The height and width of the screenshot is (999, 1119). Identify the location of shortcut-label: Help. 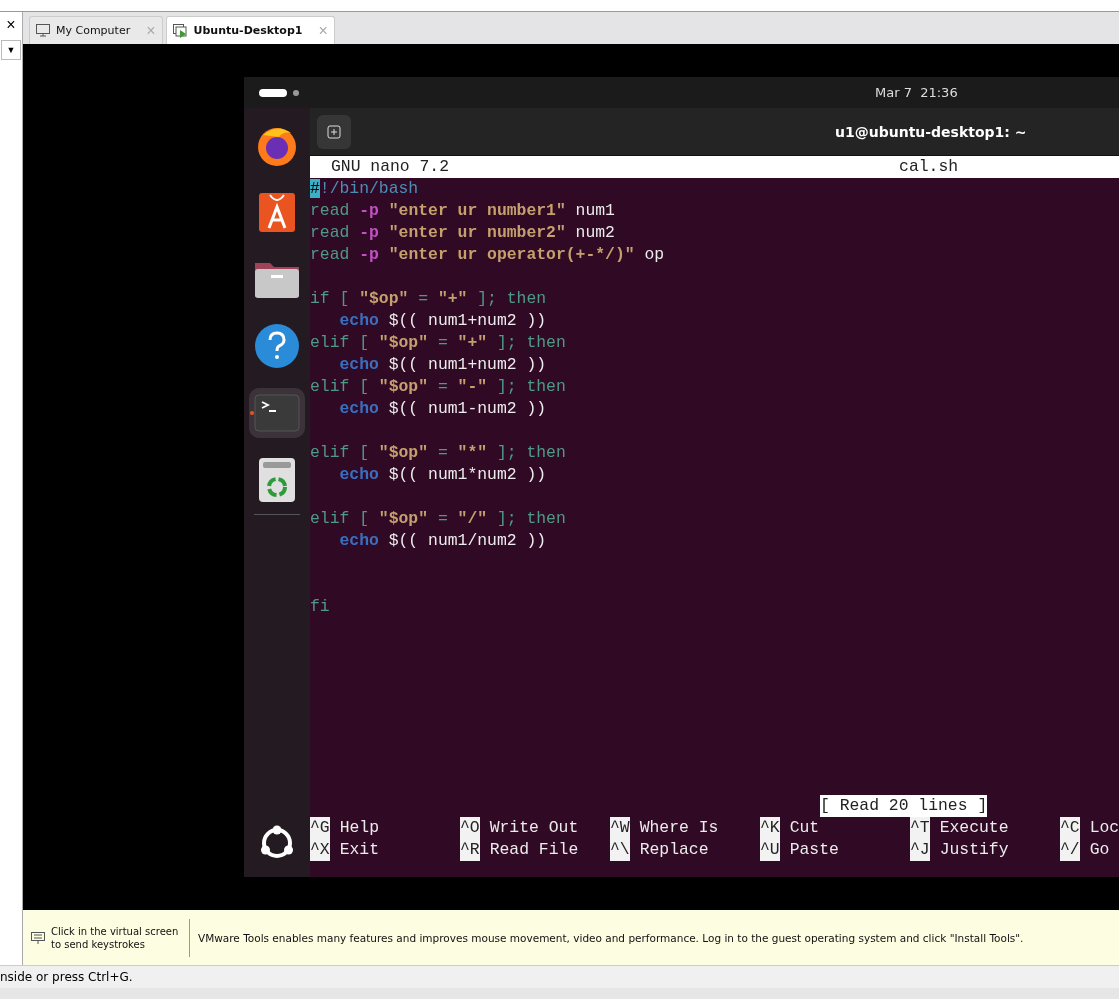
(359, 828).